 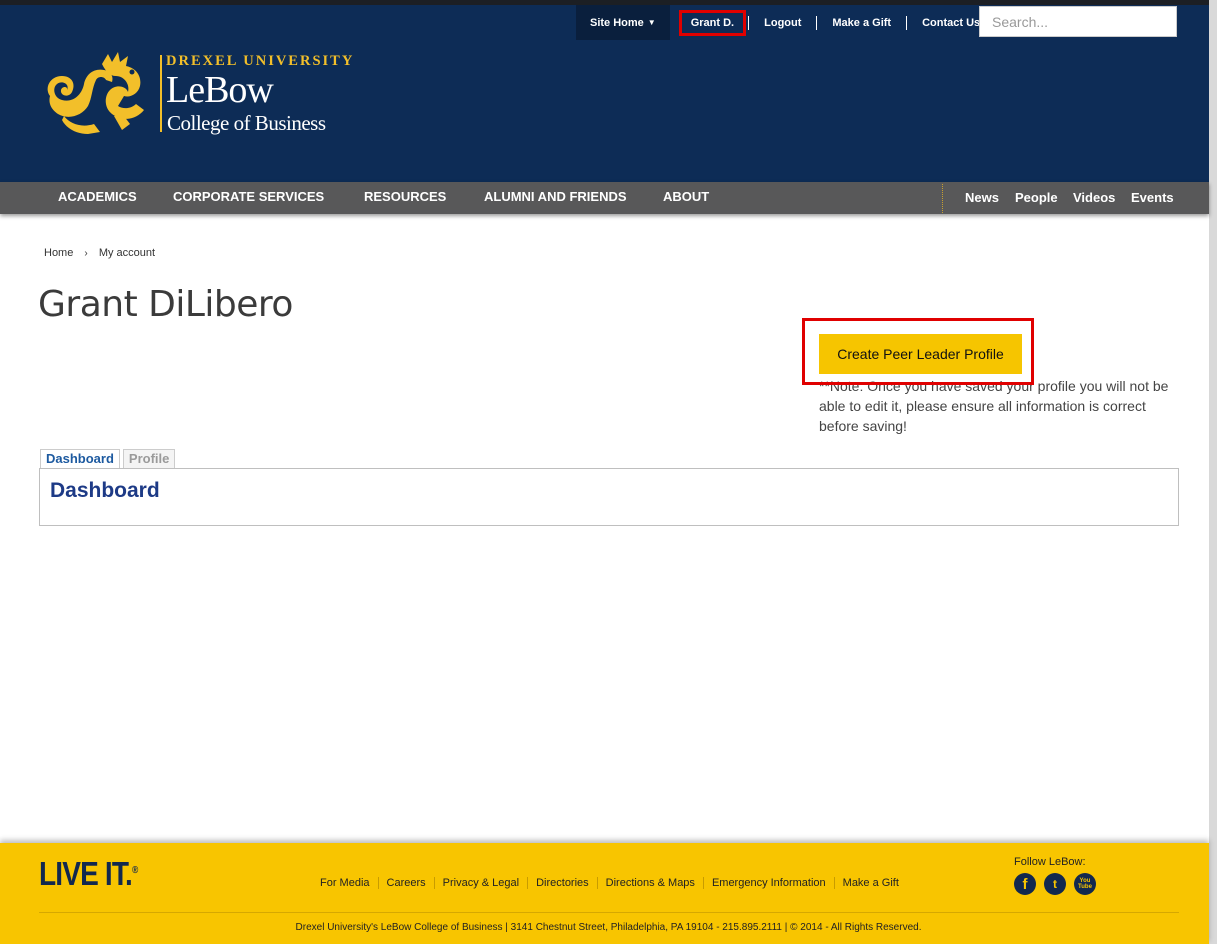 I want to click on user-account-link: Grant D., so click(x=712, y=22).